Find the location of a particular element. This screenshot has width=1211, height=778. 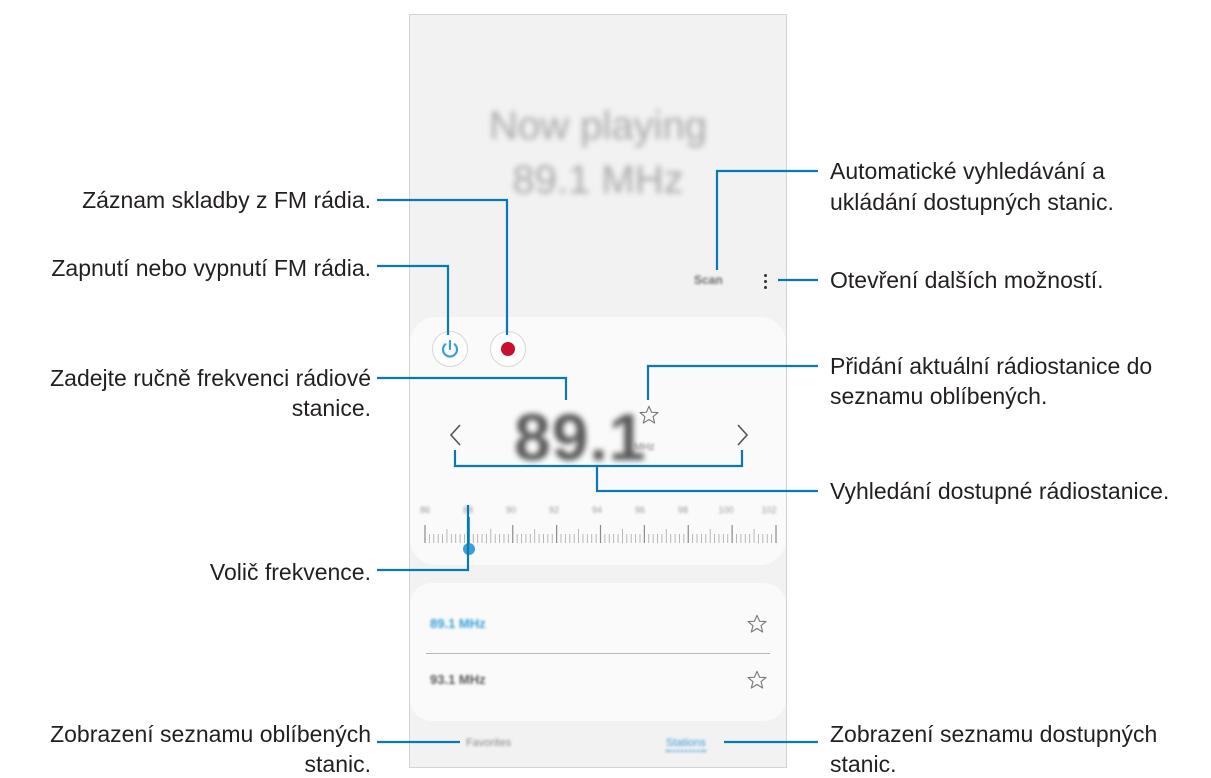

frequency-slider-handle is located at coordinates (469, 549).